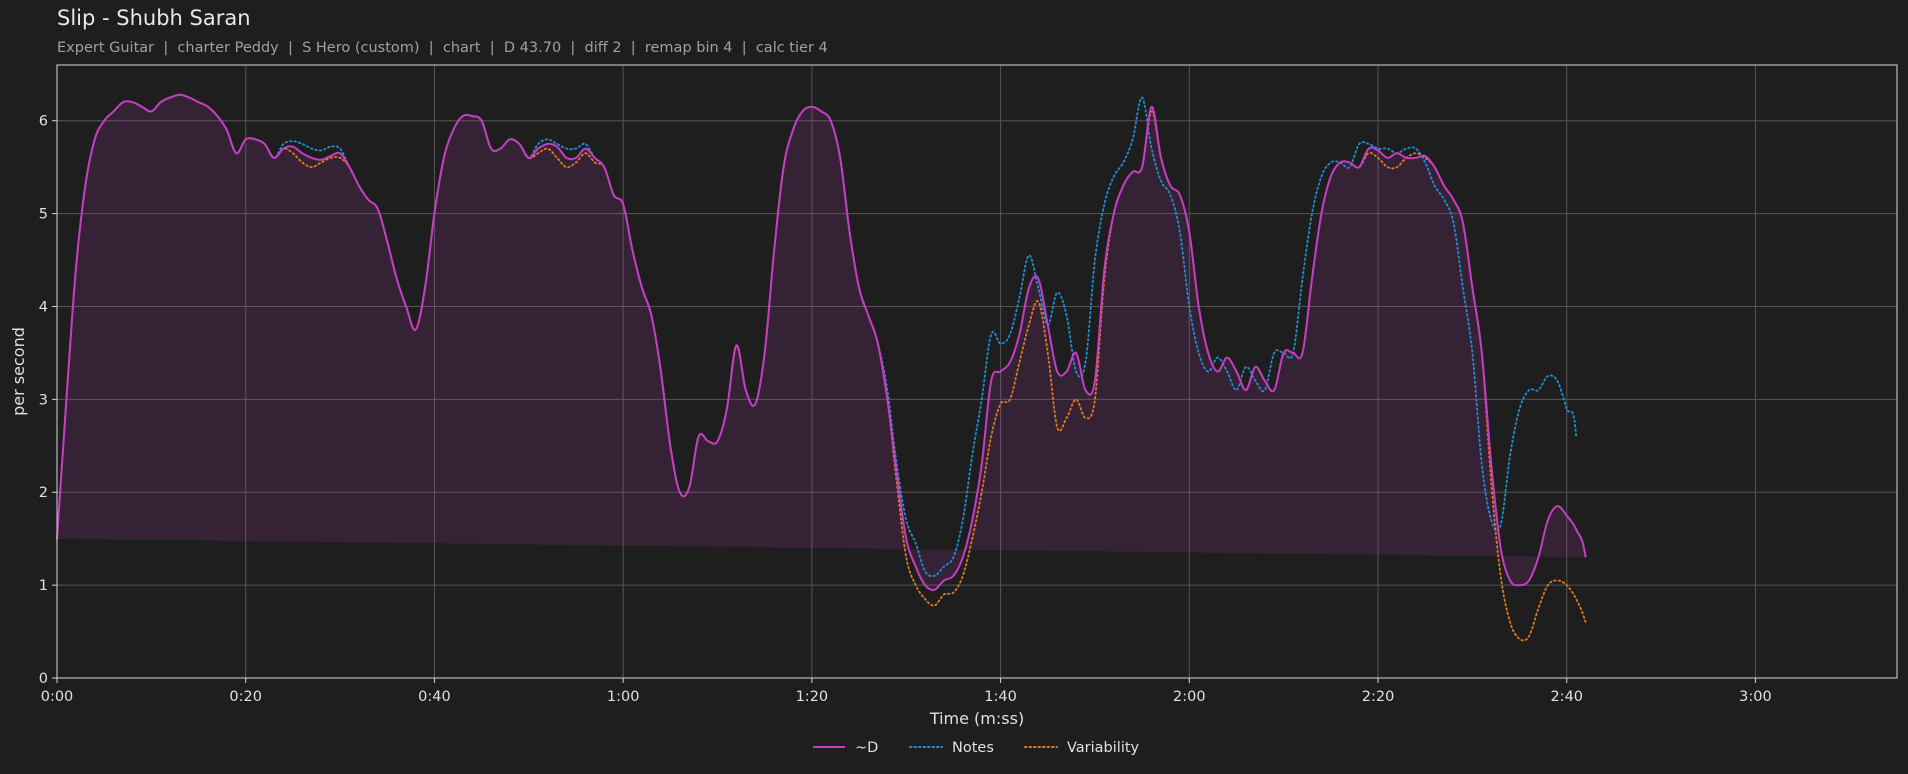 This screenshot has height=774, width=1908. I want to click on legend: ~D Notes Variability, so click(976, 748).